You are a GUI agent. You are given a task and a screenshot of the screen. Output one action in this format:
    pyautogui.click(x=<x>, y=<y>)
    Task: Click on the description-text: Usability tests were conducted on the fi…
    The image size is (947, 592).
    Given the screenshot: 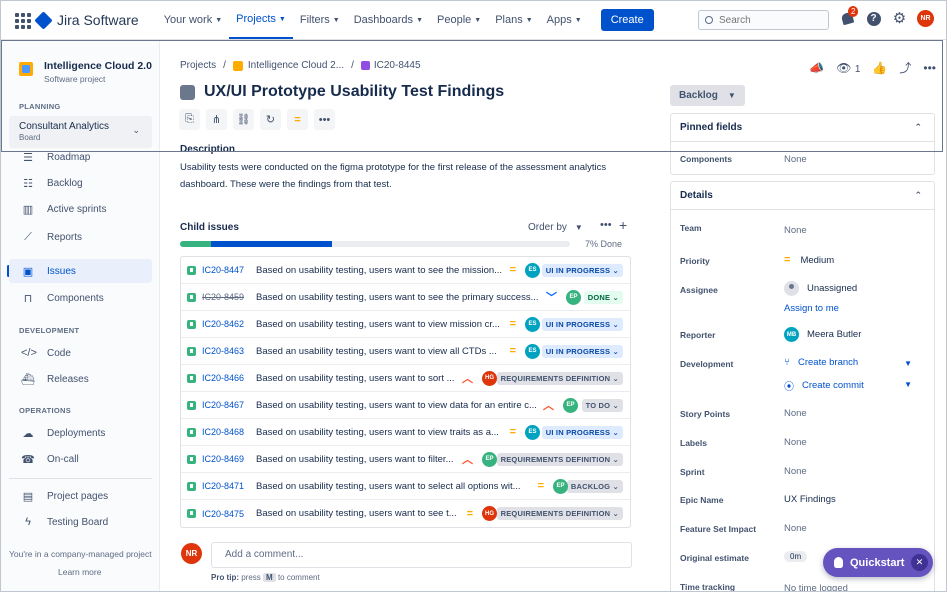 What is the action you would take?
    pyautogui.click(x=400, y=176)
    